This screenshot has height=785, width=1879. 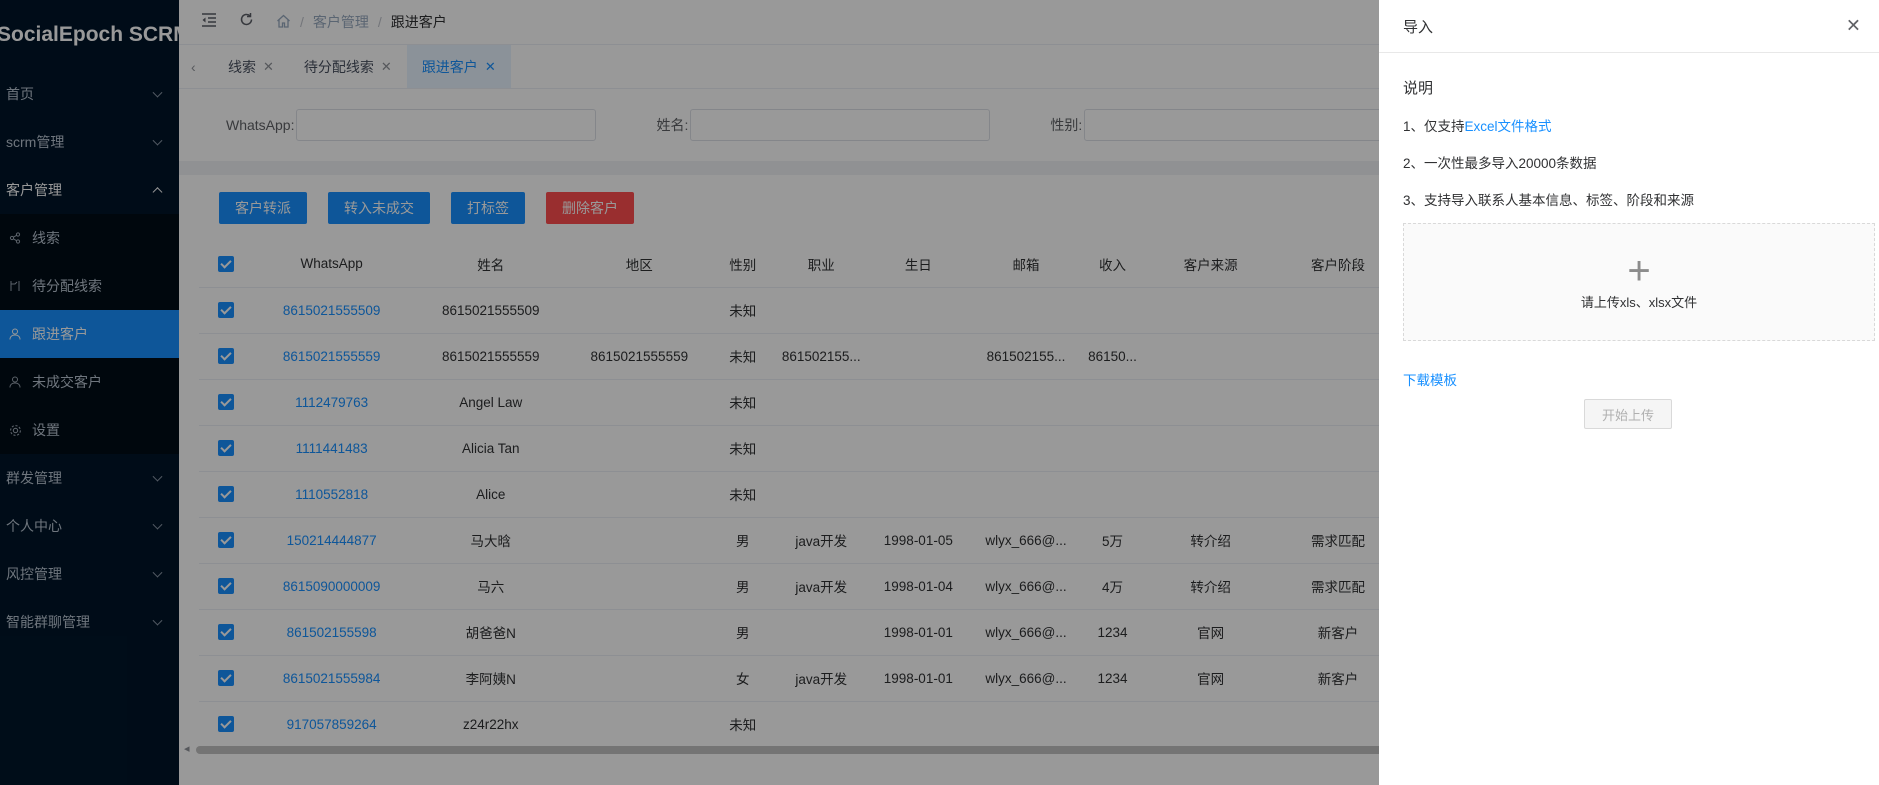 What do you see at coordinates (1500, 163) in the screenshot?
I see `instruction-line: 2、一次性最多导入20000条数据` at bounding box center [1500, 163].